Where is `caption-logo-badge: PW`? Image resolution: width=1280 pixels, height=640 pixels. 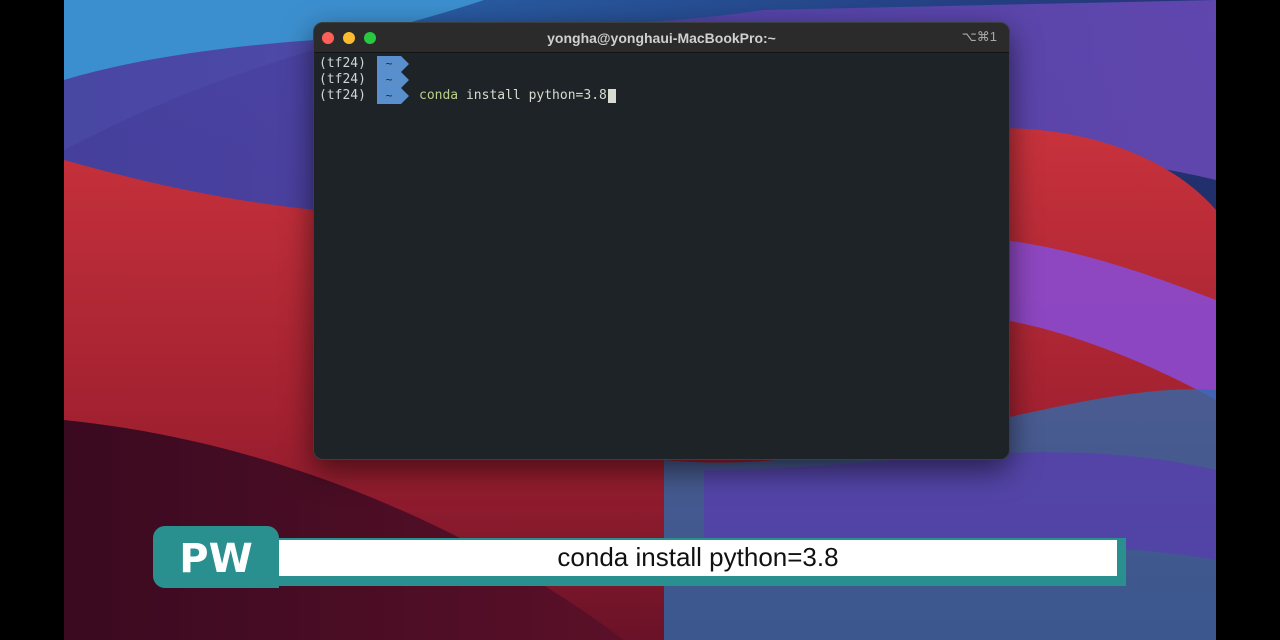 caption-logo-badge: PW is located at coordinates (216, 557).